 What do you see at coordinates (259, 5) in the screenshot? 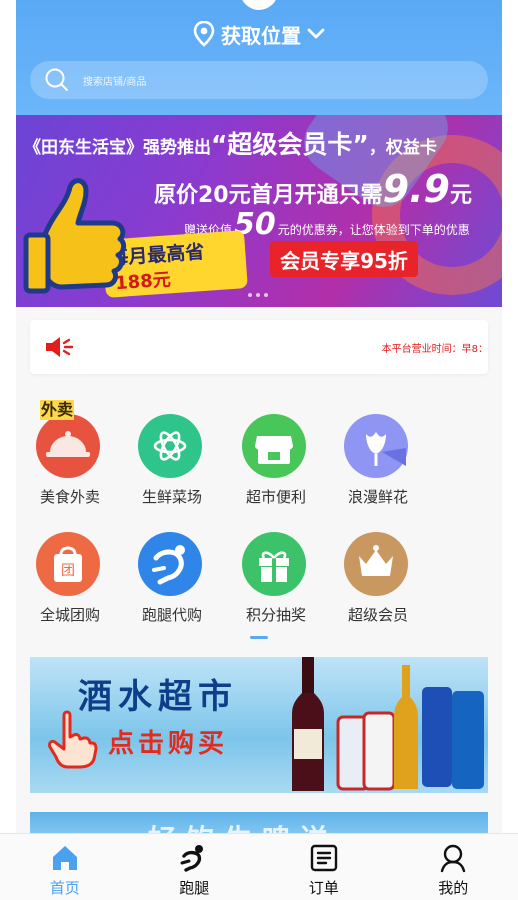
I see `camera-notch` at bounding box center [259, 5].